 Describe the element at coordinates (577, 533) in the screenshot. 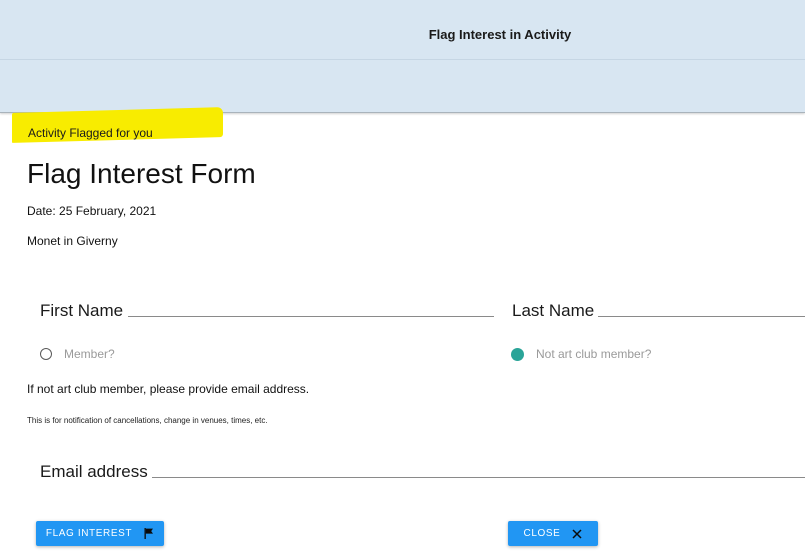

I see `close-icon` at that location.